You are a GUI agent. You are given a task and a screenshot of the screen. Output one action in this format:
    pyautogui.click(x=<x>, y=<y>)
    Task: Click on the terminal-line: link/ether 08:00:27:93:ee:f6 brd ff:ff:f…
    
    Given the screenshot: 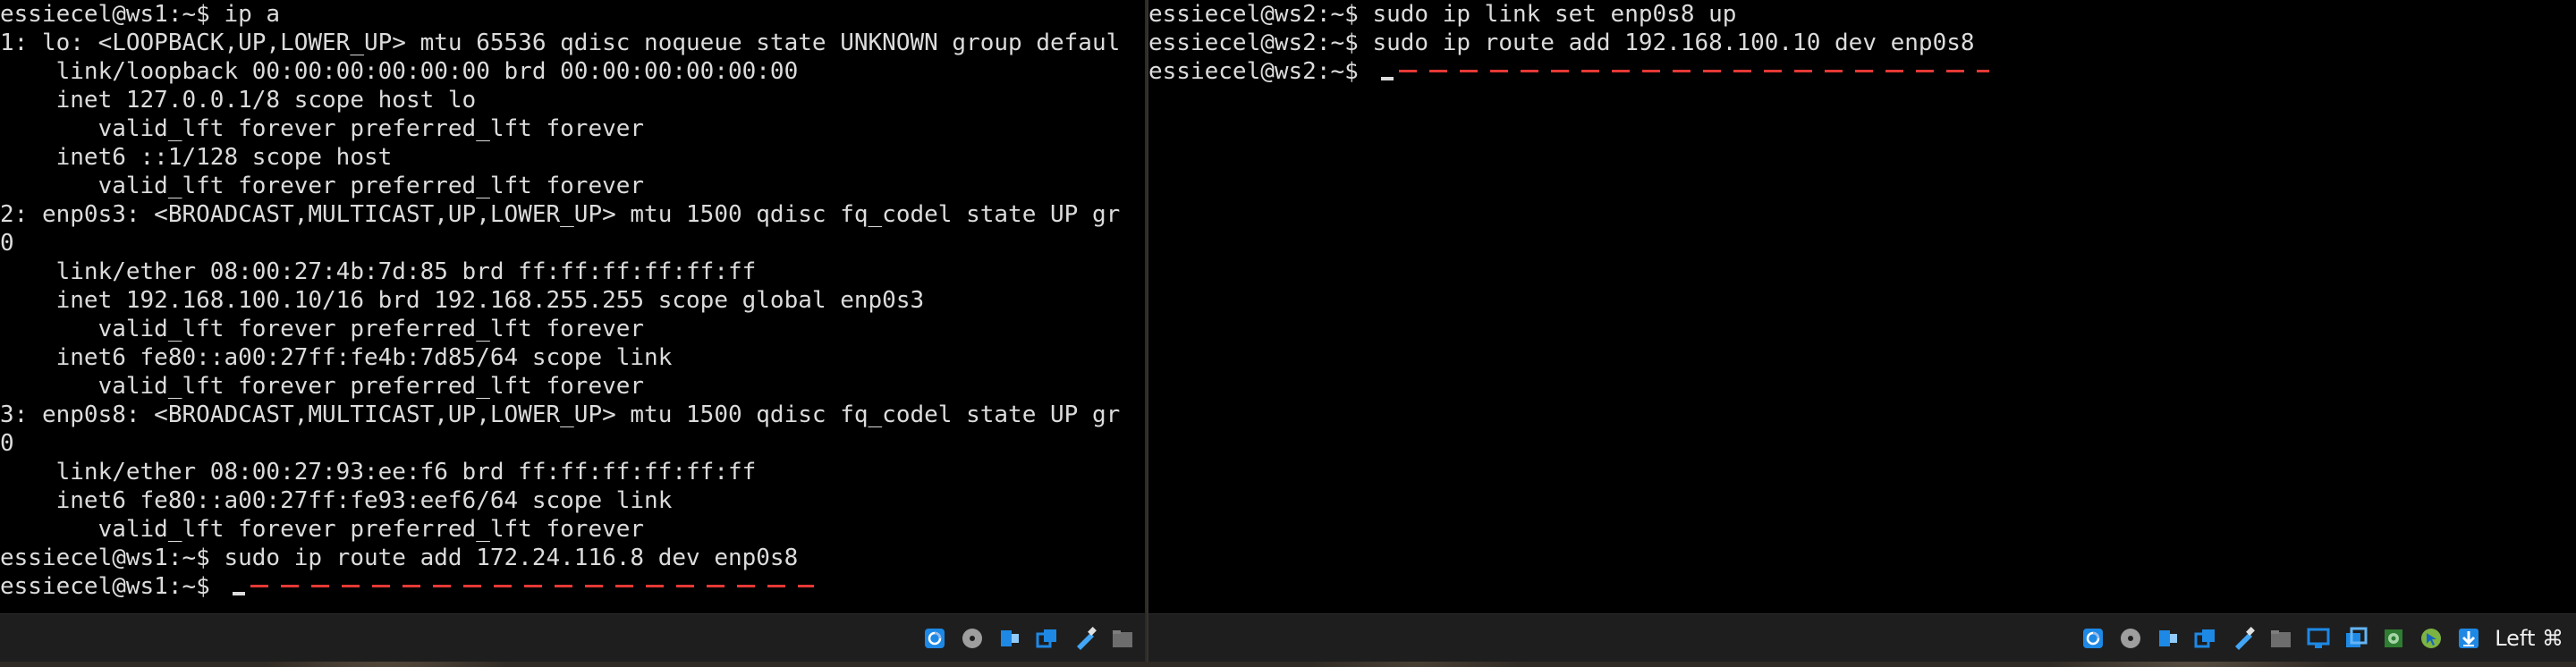 What is the action you would take?
    pyautogui.click(x=378, y=472)
    